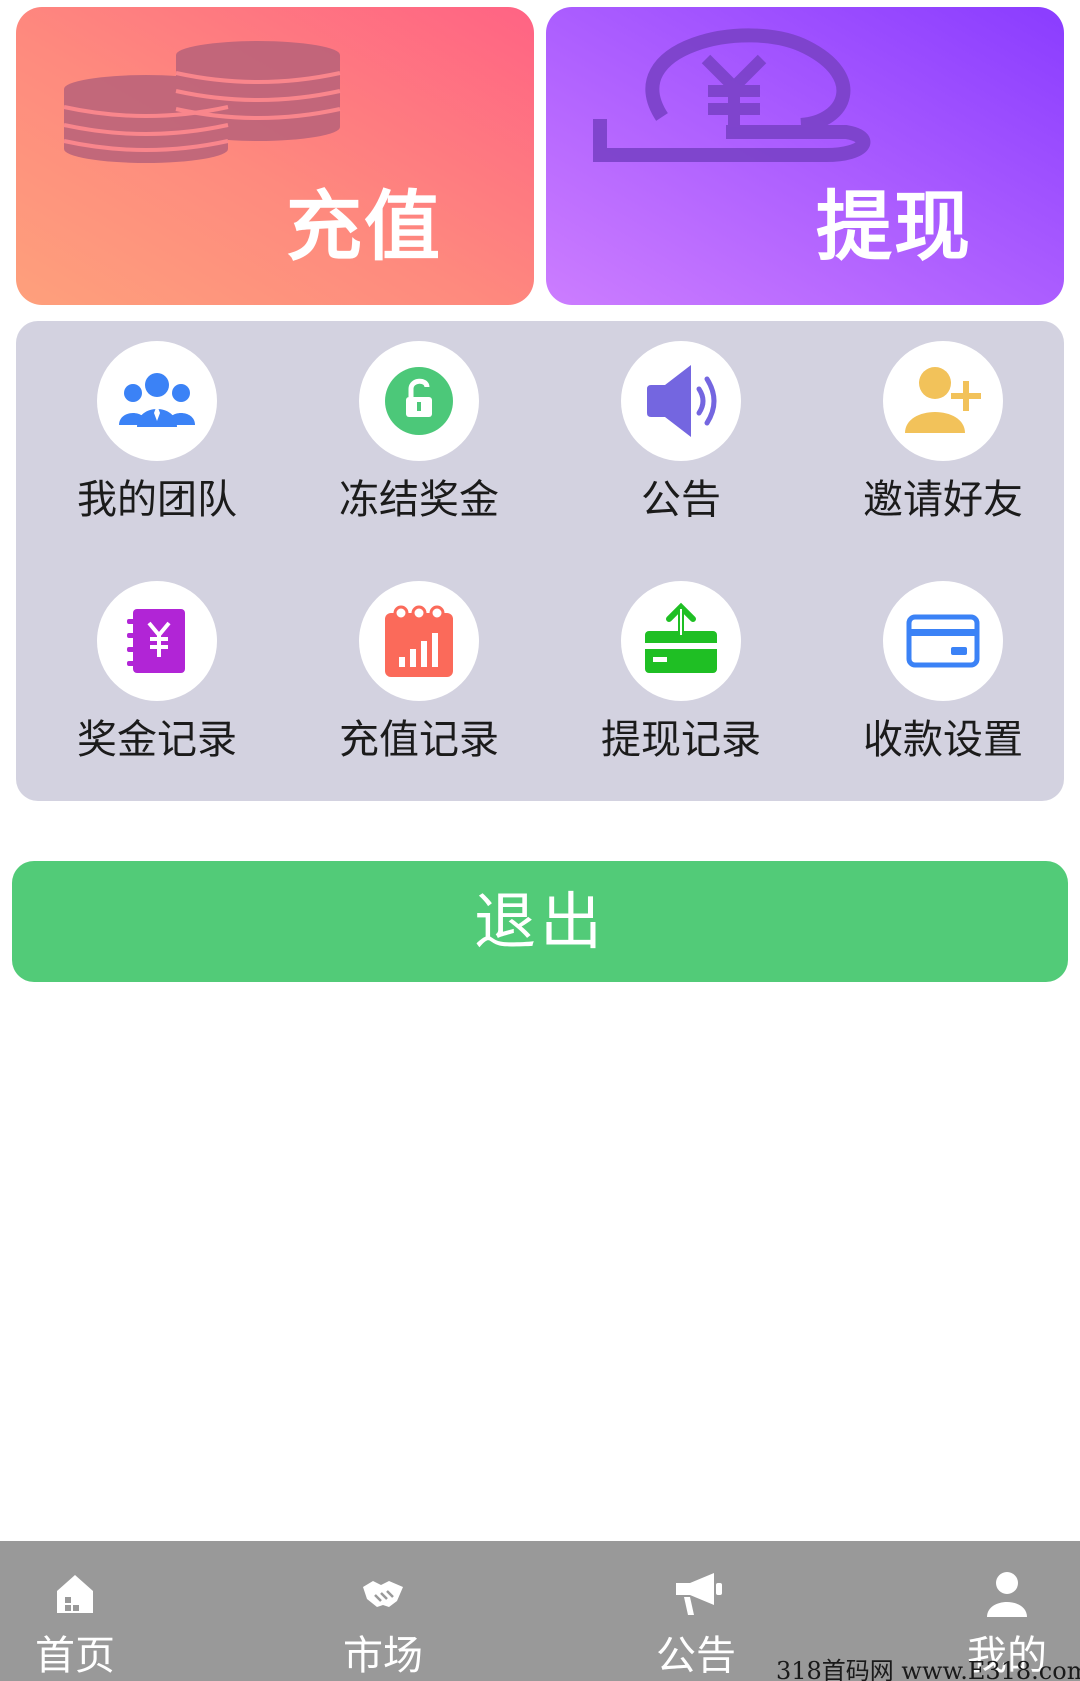  Describe the element at coordinates (75, 1656) in the screenshot. I see `tab-label-home: 首页` at that location.